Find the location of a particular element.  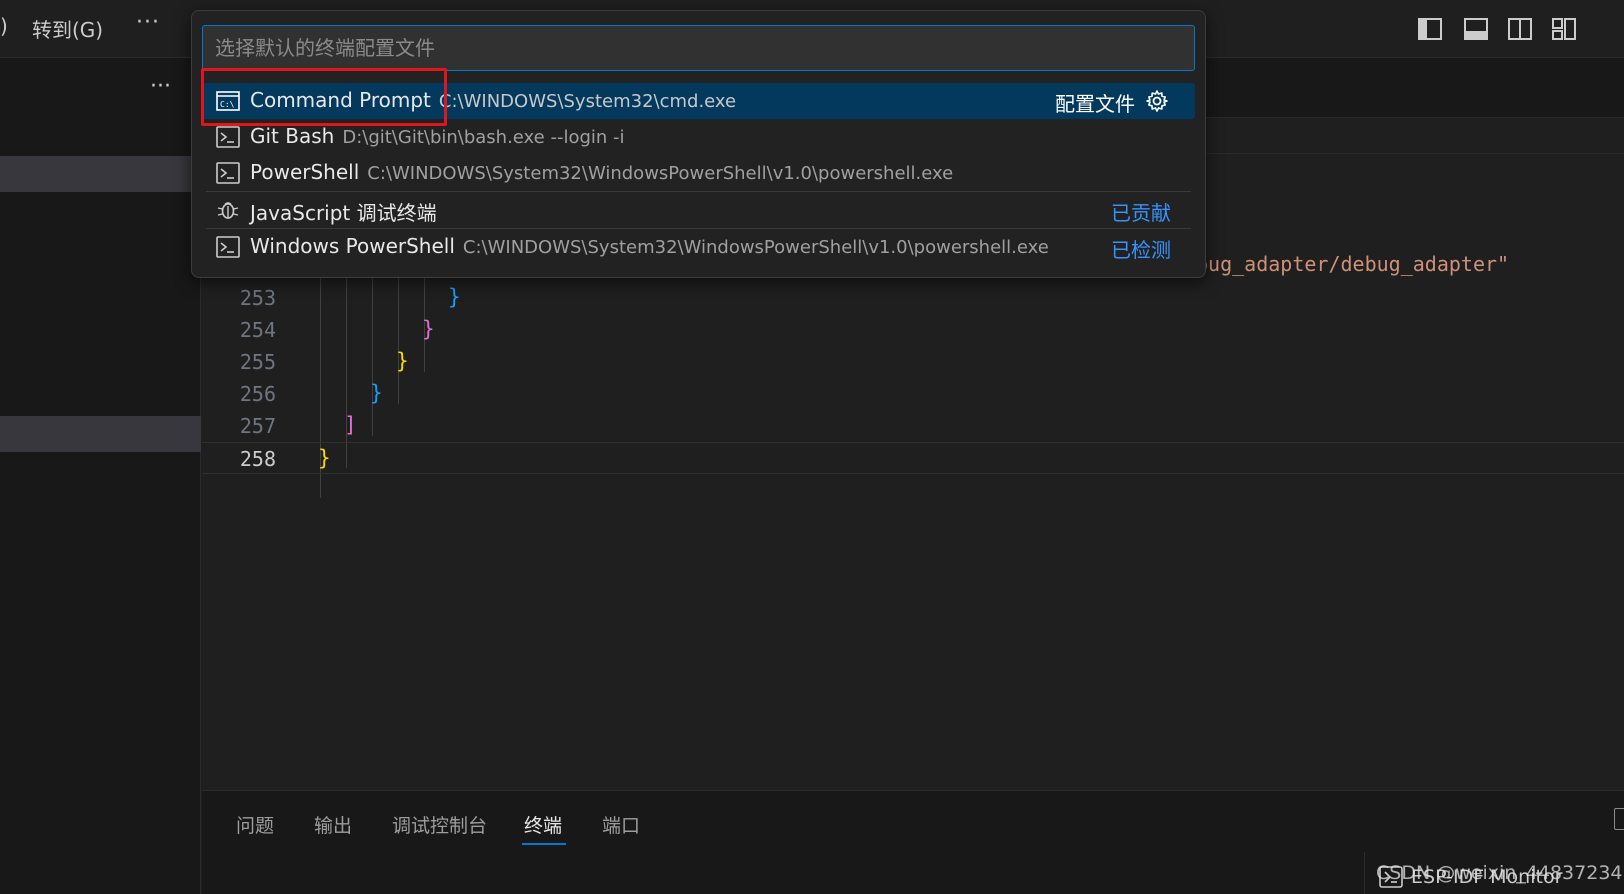

code-line-current: 258 } is located at coordinates (913, 458).